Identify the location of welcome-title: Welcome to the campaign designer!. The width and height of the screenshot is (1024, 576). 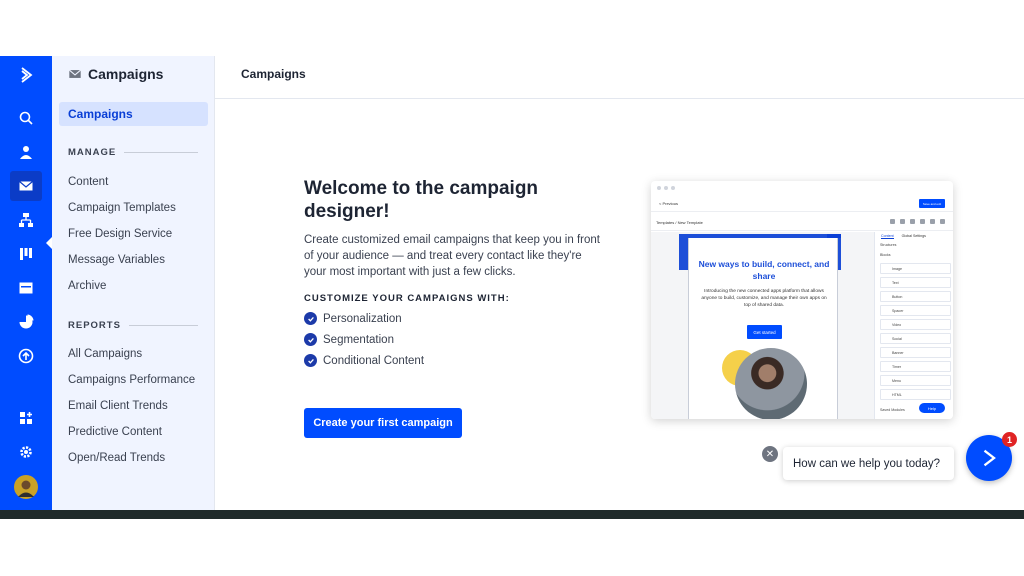
(421, 200).